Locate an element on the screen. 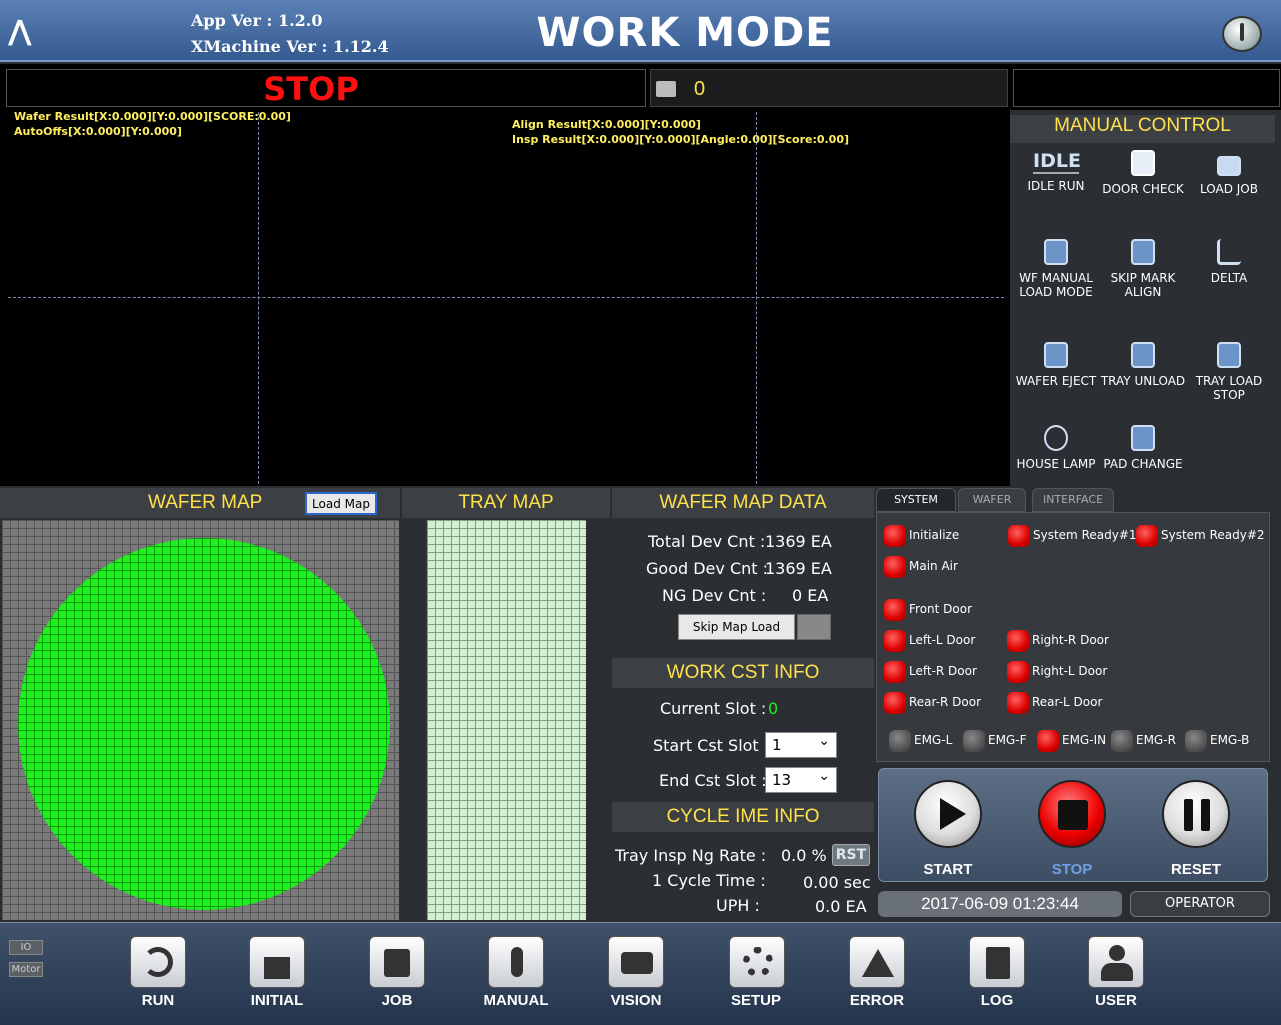 Image resolution: width=1281 pixels, height=1025 pixels. emg-r-led is located at coordinates (1122, 741).